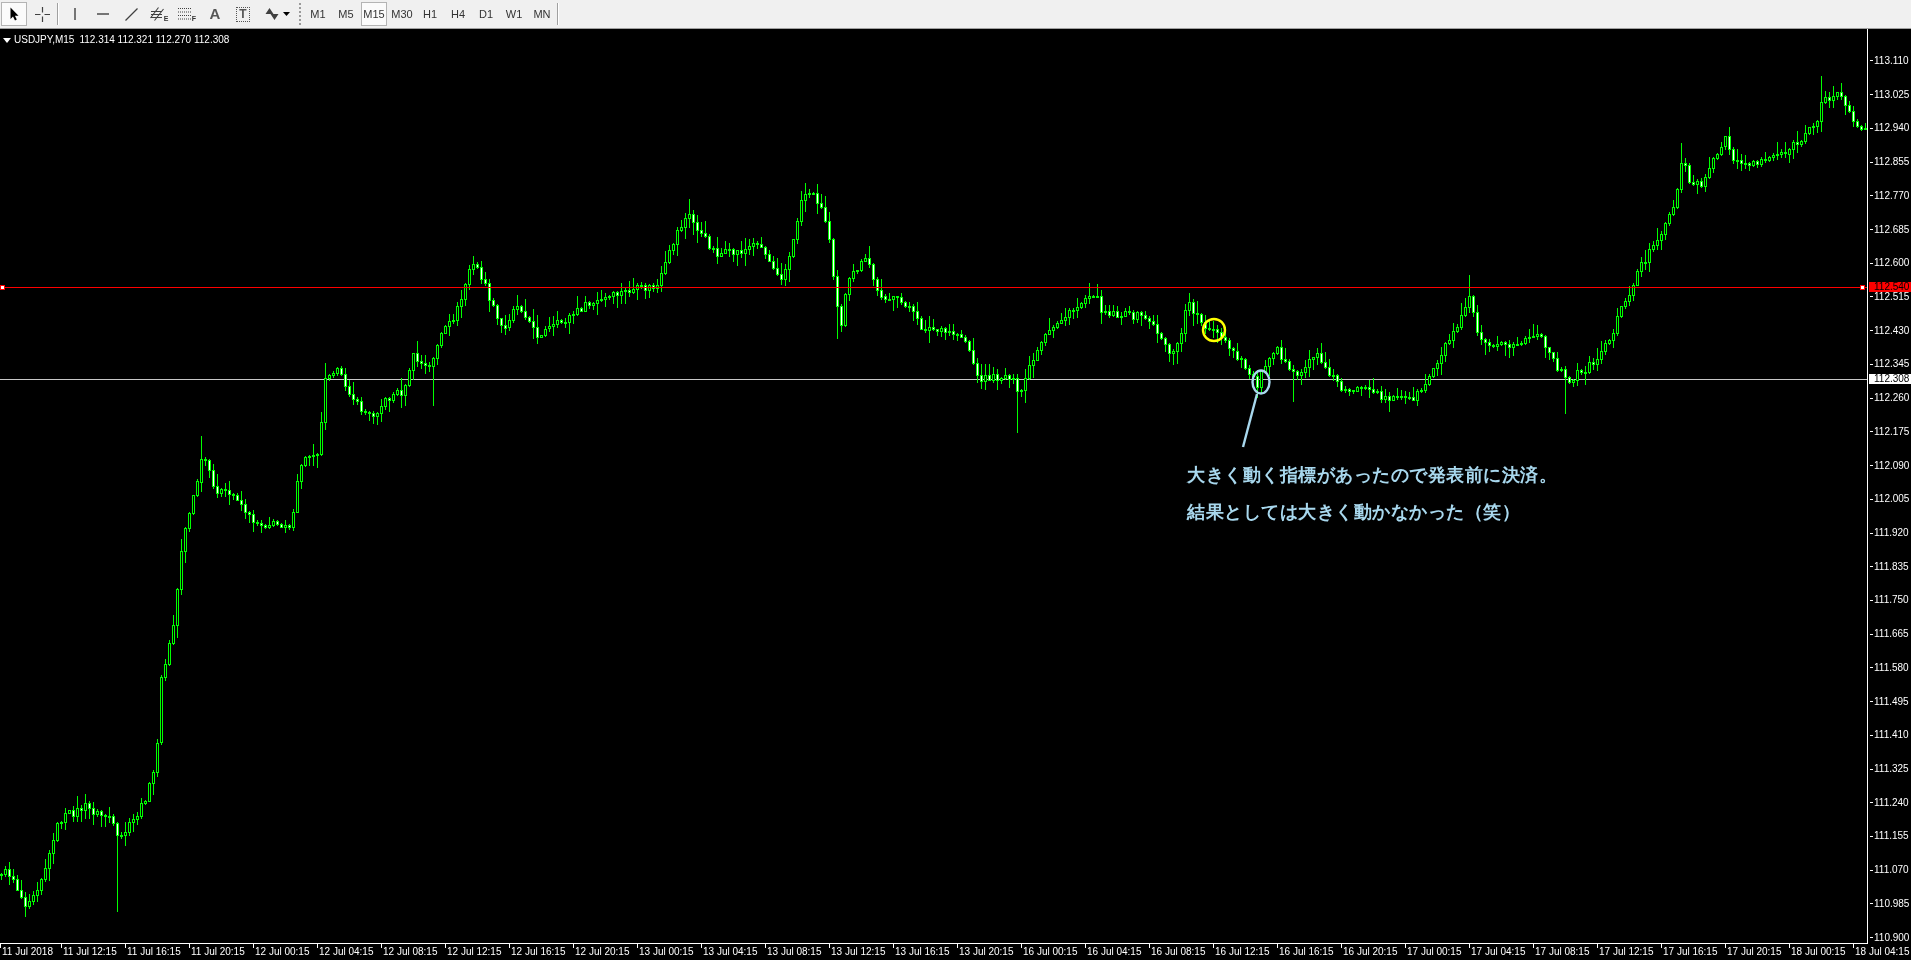 The image size is (1911, 960). Describe the element at coordinates (458, 14) in the screenshot. I see `timeframe-button: H4` at that location.